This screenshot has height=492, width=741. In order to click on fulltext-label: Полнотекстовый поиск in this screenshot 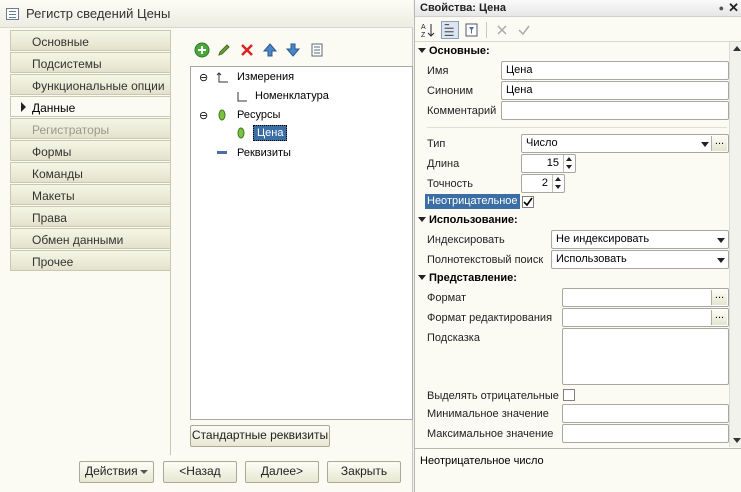, I will do `click(485, 260)`.